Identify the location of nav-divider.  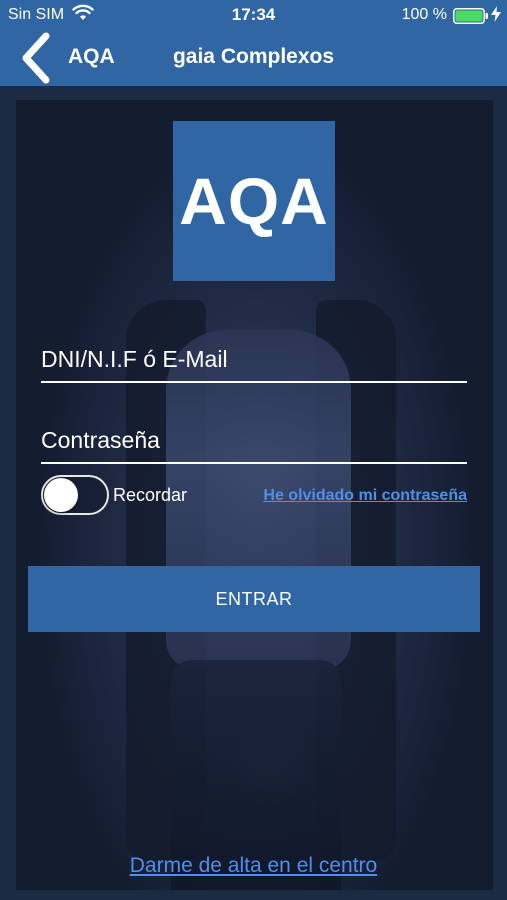
(253, 93).